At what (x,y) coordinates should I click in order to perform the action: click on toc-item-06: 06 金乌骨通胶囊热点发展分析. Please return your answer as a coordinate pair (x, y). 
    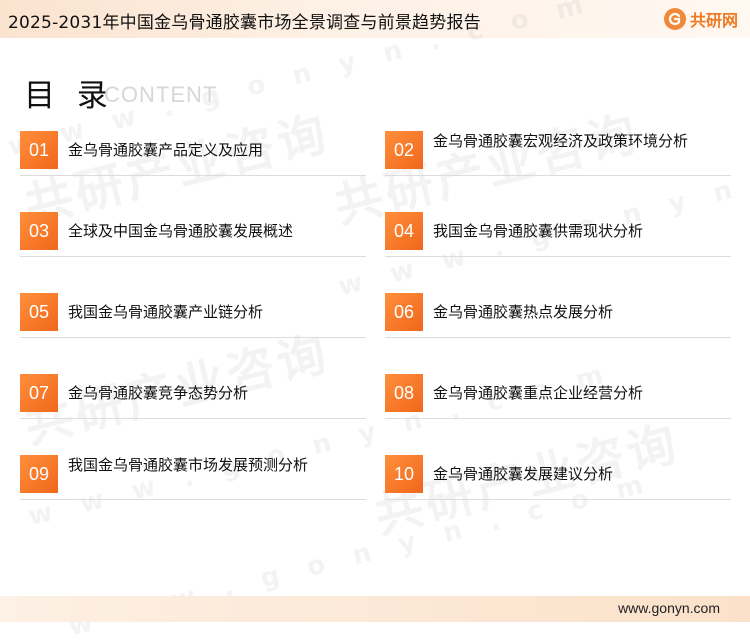
    Looking at the image, I should click on (558, 315).